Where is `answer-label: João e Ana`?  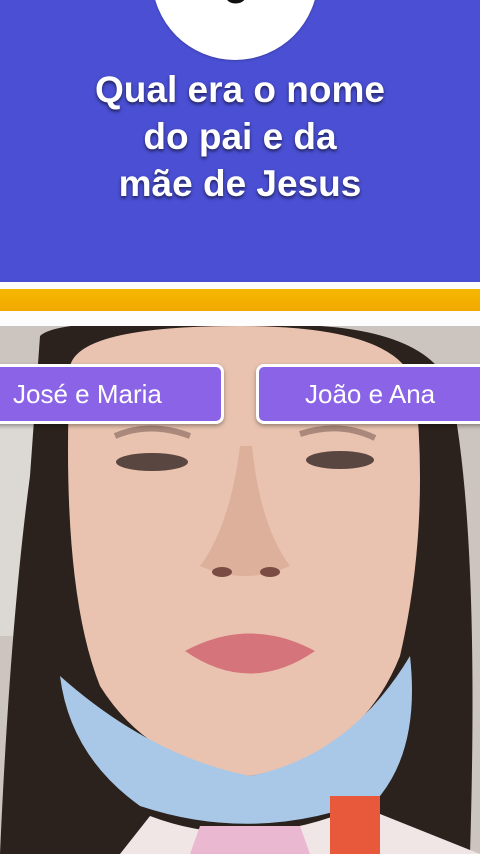
answer-label: João e Ana is located at coordinates (370, 393).